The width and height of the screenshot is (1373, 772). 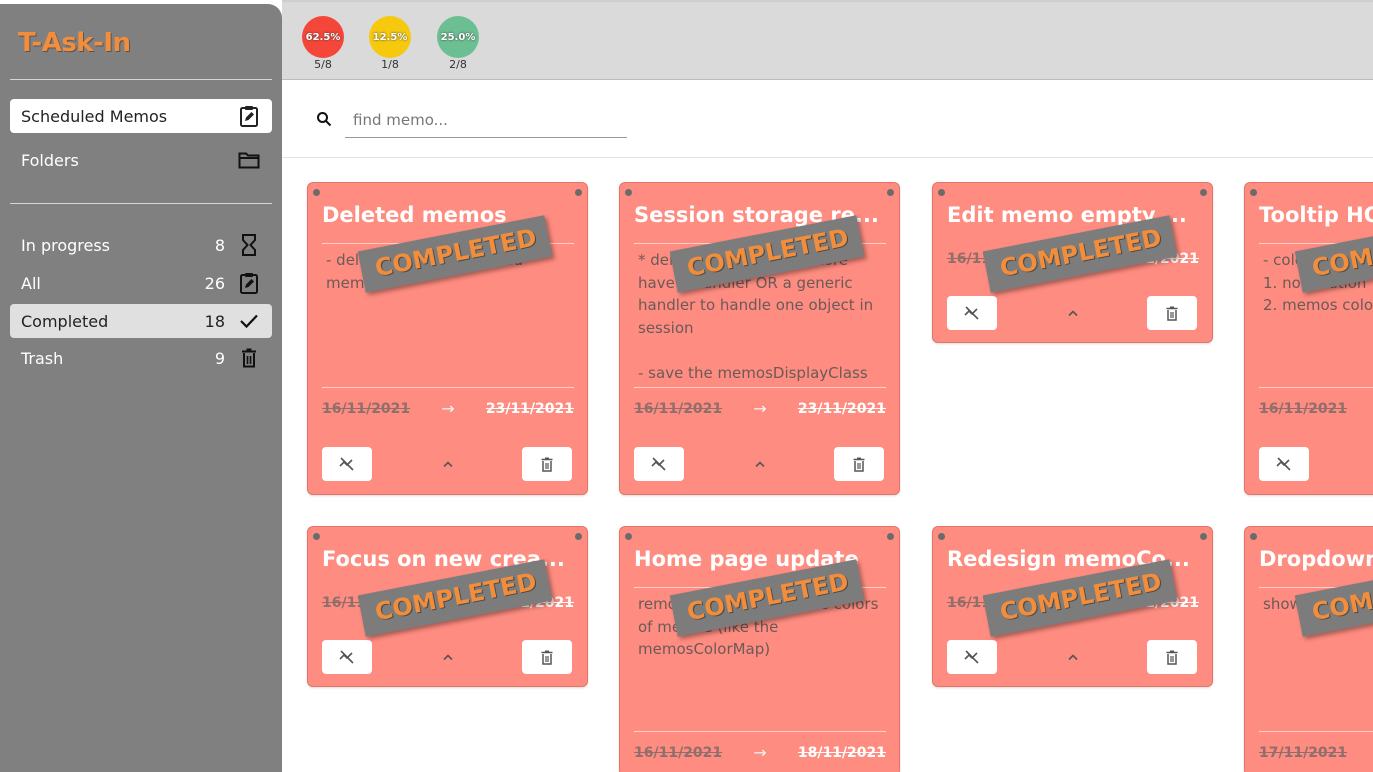 What do you see at coordinates (141, 283) in the screenshot?
I see `filter-all: All 26` at bounding box center [141, 283].